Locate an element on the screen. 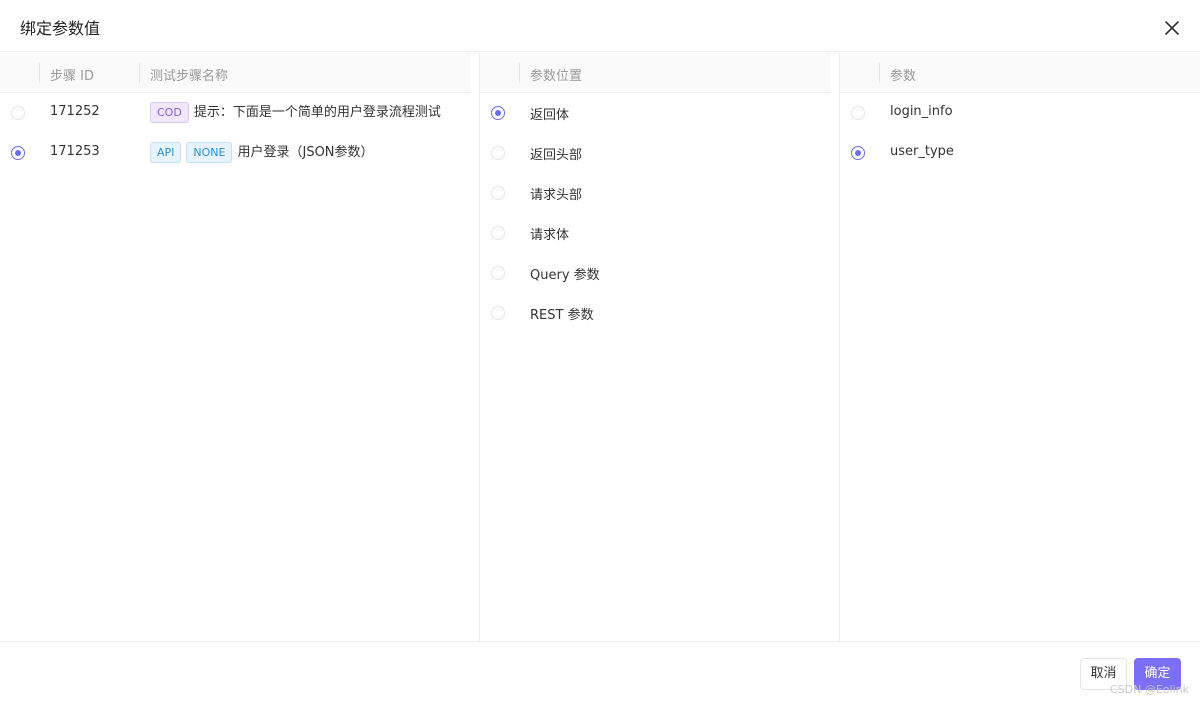 The height and width of the screenshot is (704, 1200). position-label: 返回头部 is located at coordinates (556, 155).